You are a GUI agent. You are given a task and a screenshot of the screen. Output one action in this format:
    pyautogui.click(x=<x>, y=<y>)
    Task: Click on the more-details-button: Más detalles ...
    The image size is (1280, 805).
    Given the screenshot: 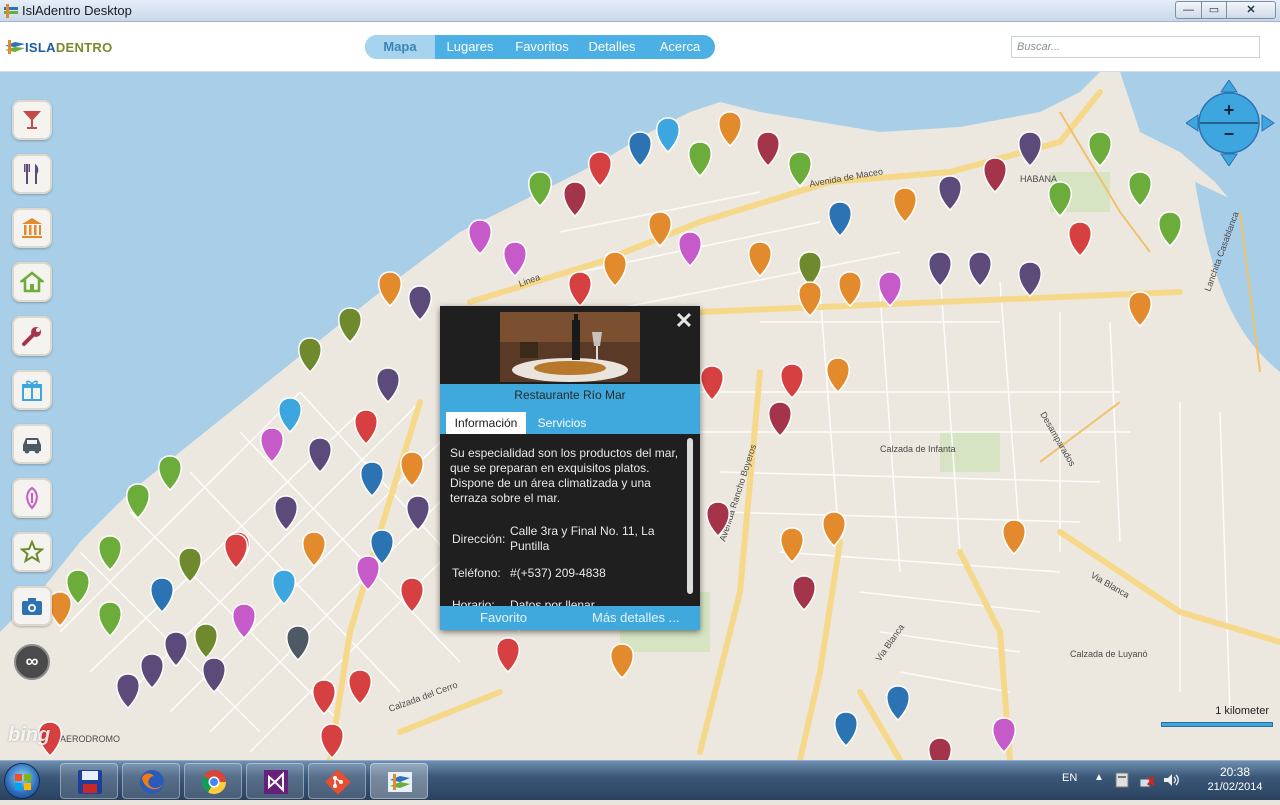 What is the action you would take?
    pyautogui.click(x=635, y=617)
    